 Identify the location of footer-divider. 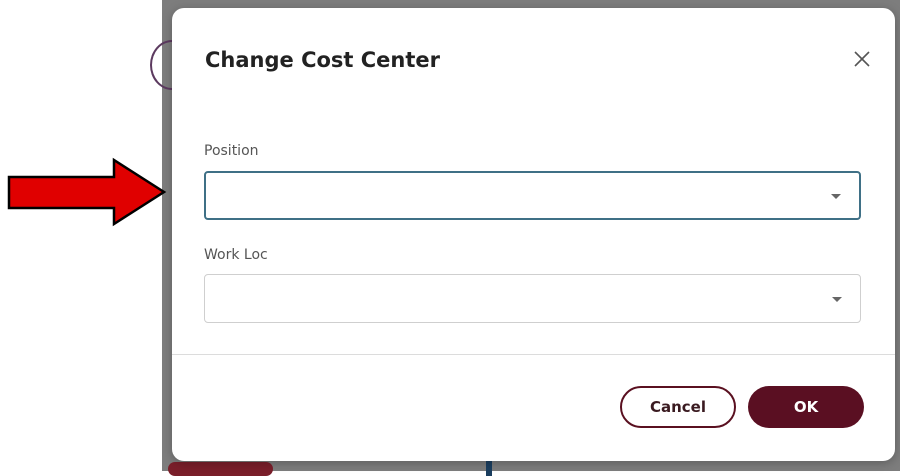
(533, 354).